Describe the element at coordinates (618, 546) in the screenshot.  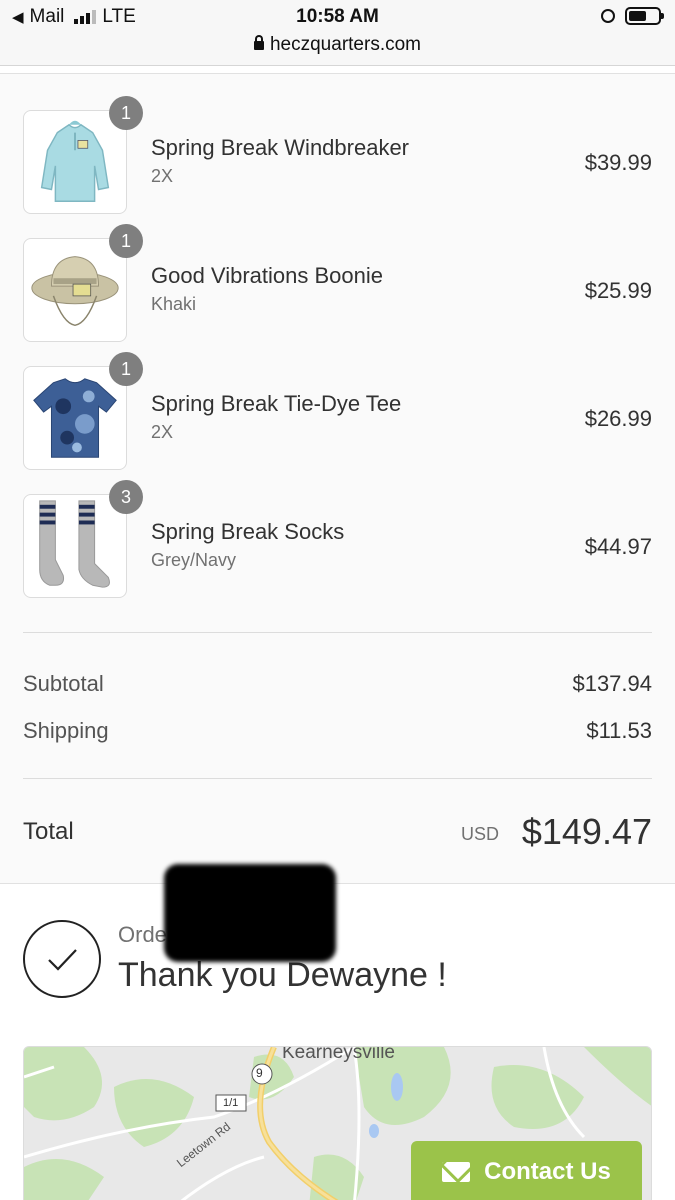
I see `item-price: $44.97` at that location.